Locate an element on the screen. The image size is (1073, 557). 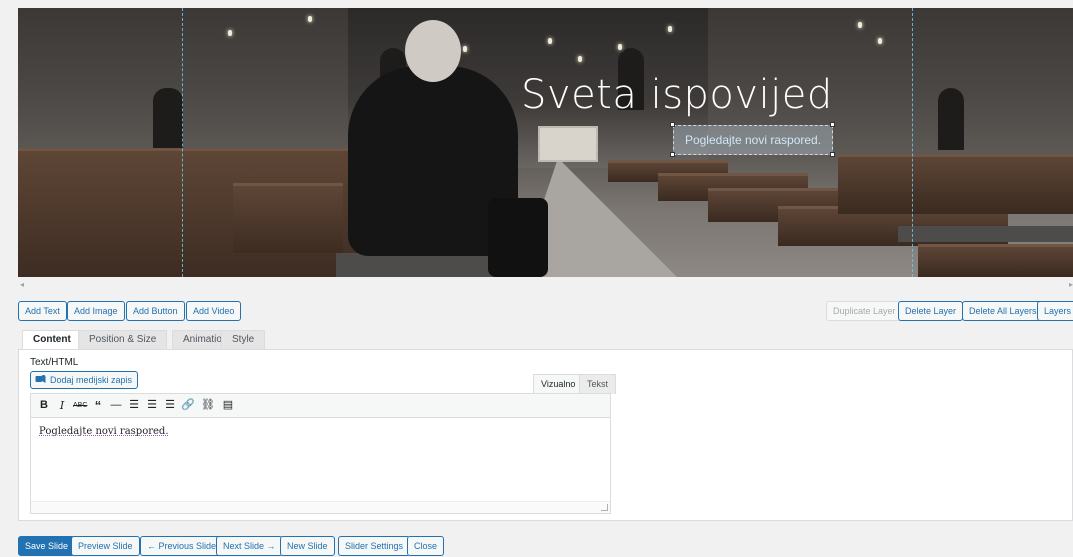
link-icon: 🔗 is located at coordinates (188, 405).